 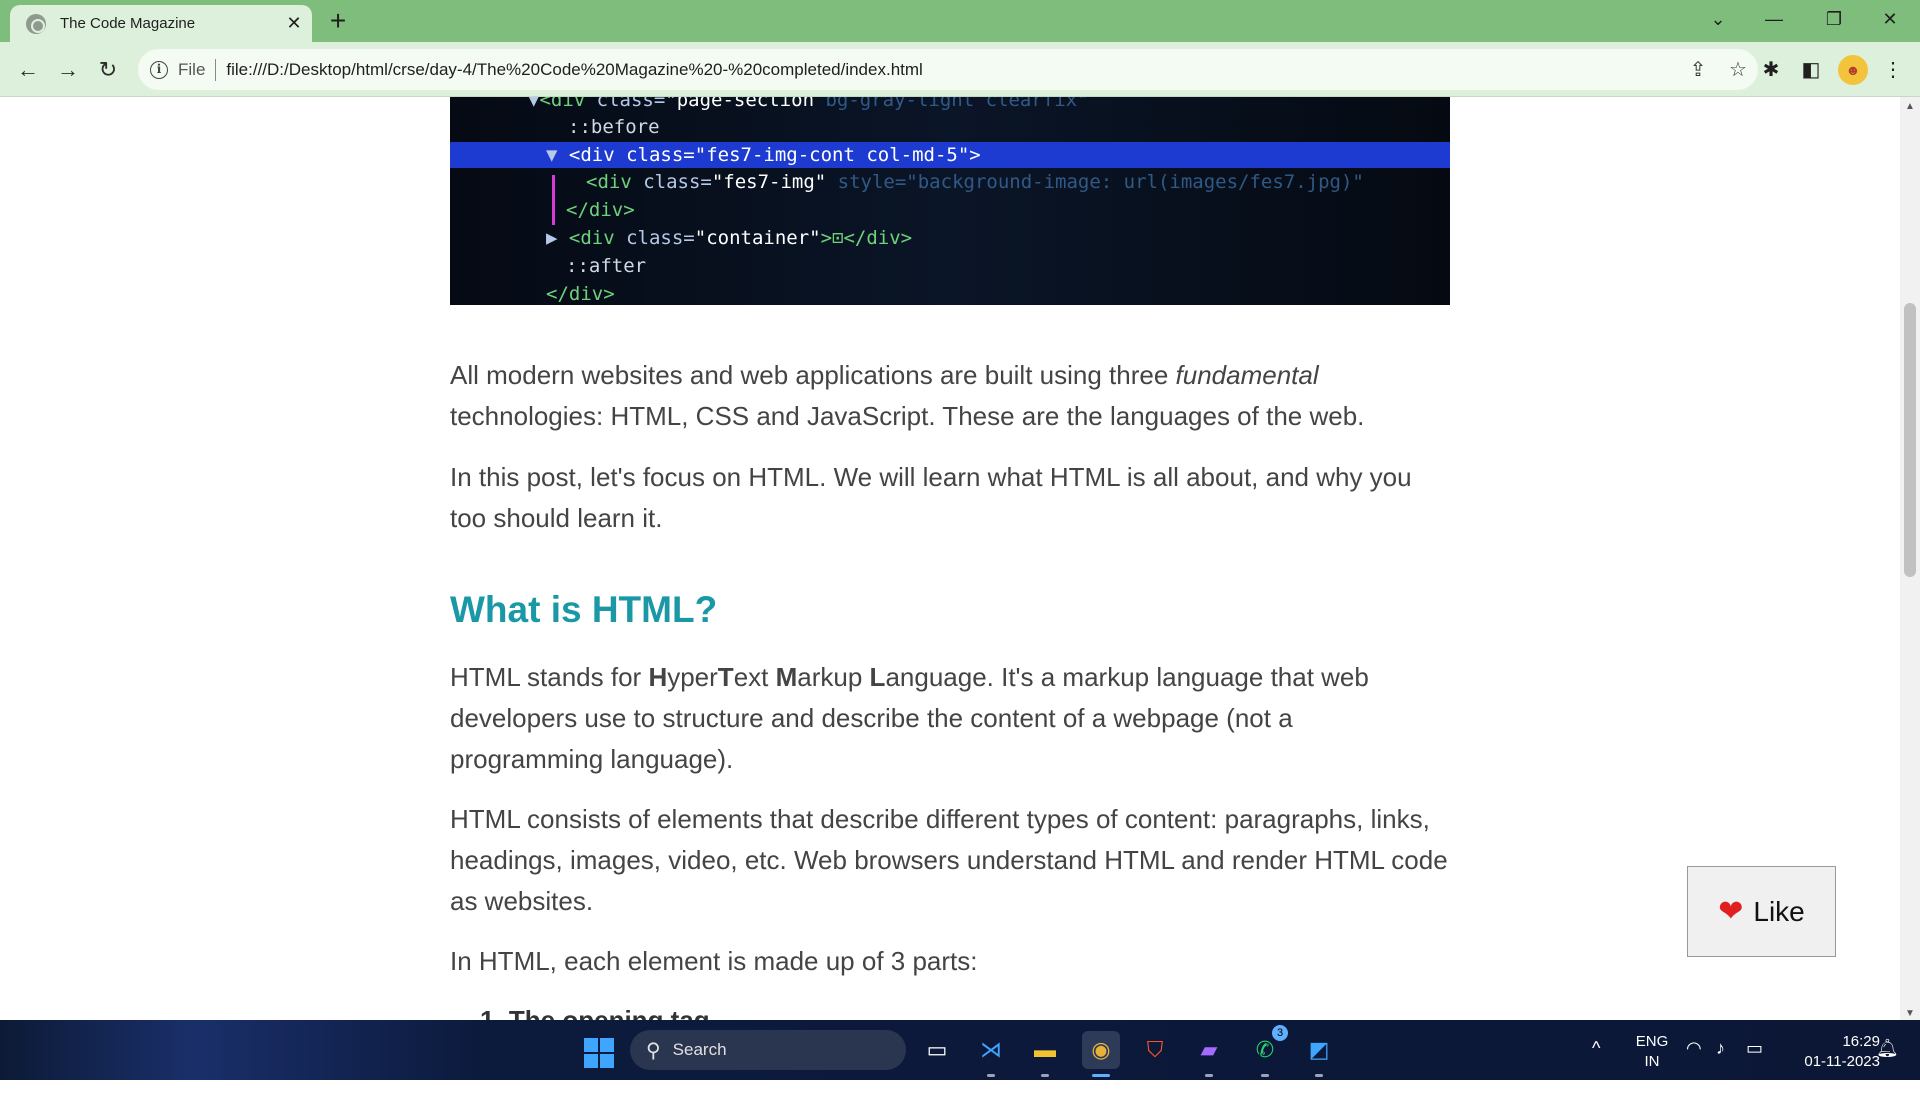 What do you see at coordinates (128, 23) in the screenshot?
I see `tab-title: The Code Magazine` at bounding box center [128, 23].